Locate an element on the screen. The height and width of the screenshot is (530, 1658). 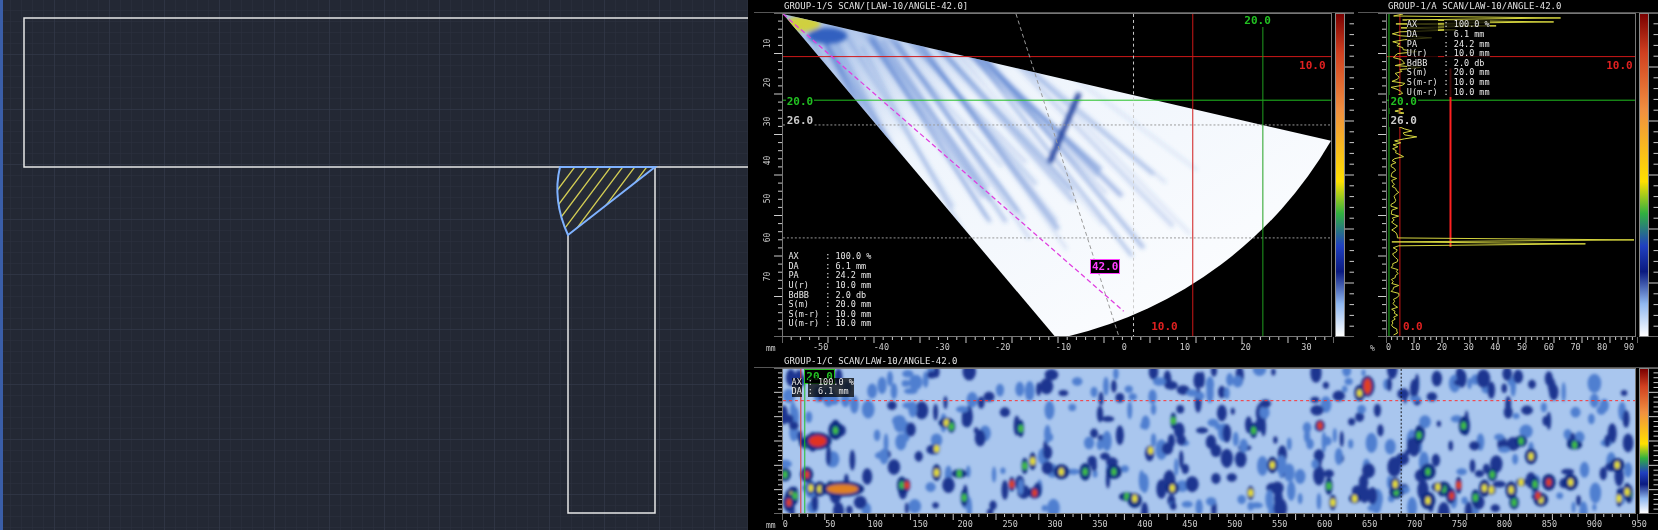
x-tick-label: 350 is located at coordinates (1100, 524).